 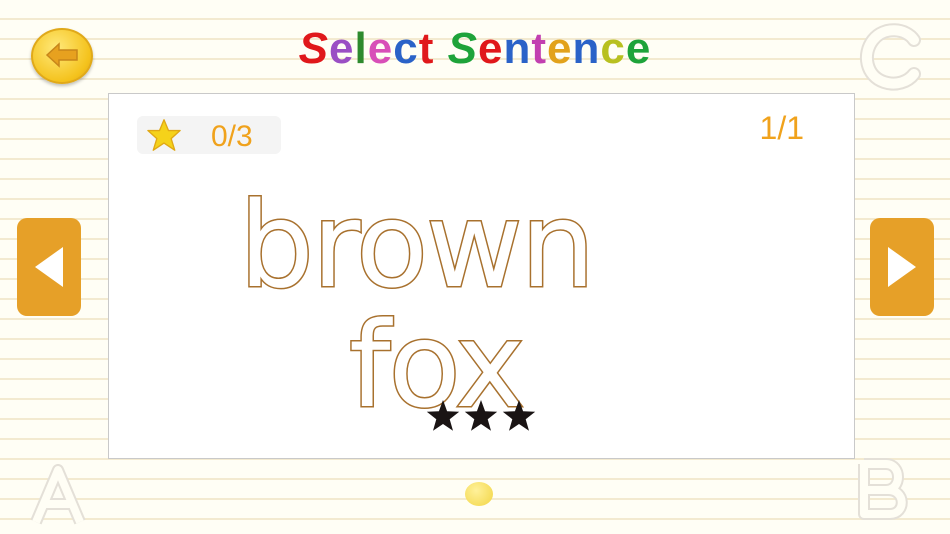 What do you see at coordinates (781, 128) in the screenshot?
I see `page-counter: 1/1` at bounding box center [781, 128].